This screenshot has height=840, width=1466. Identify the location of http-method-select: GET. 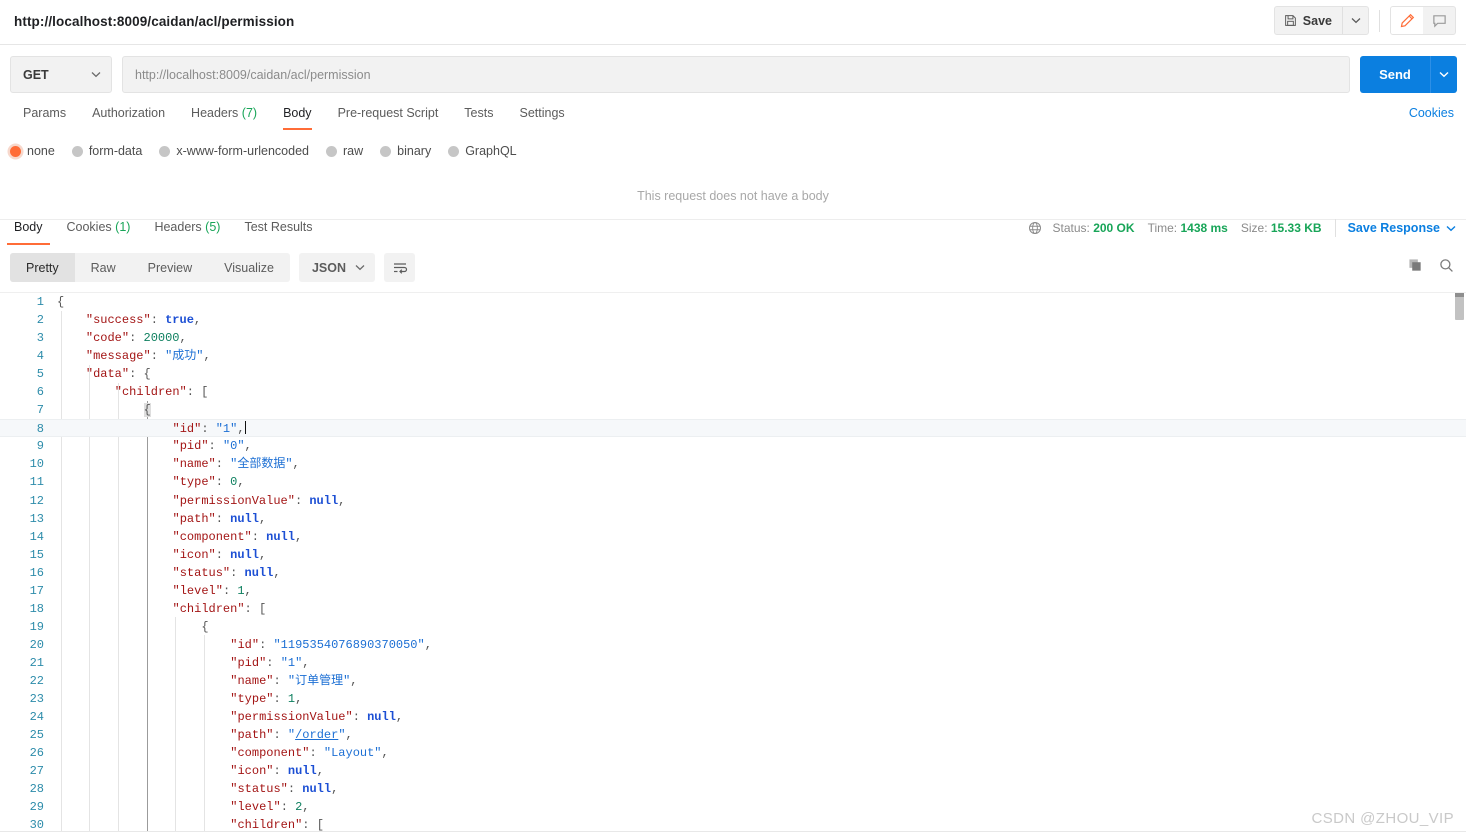
(61, 74).